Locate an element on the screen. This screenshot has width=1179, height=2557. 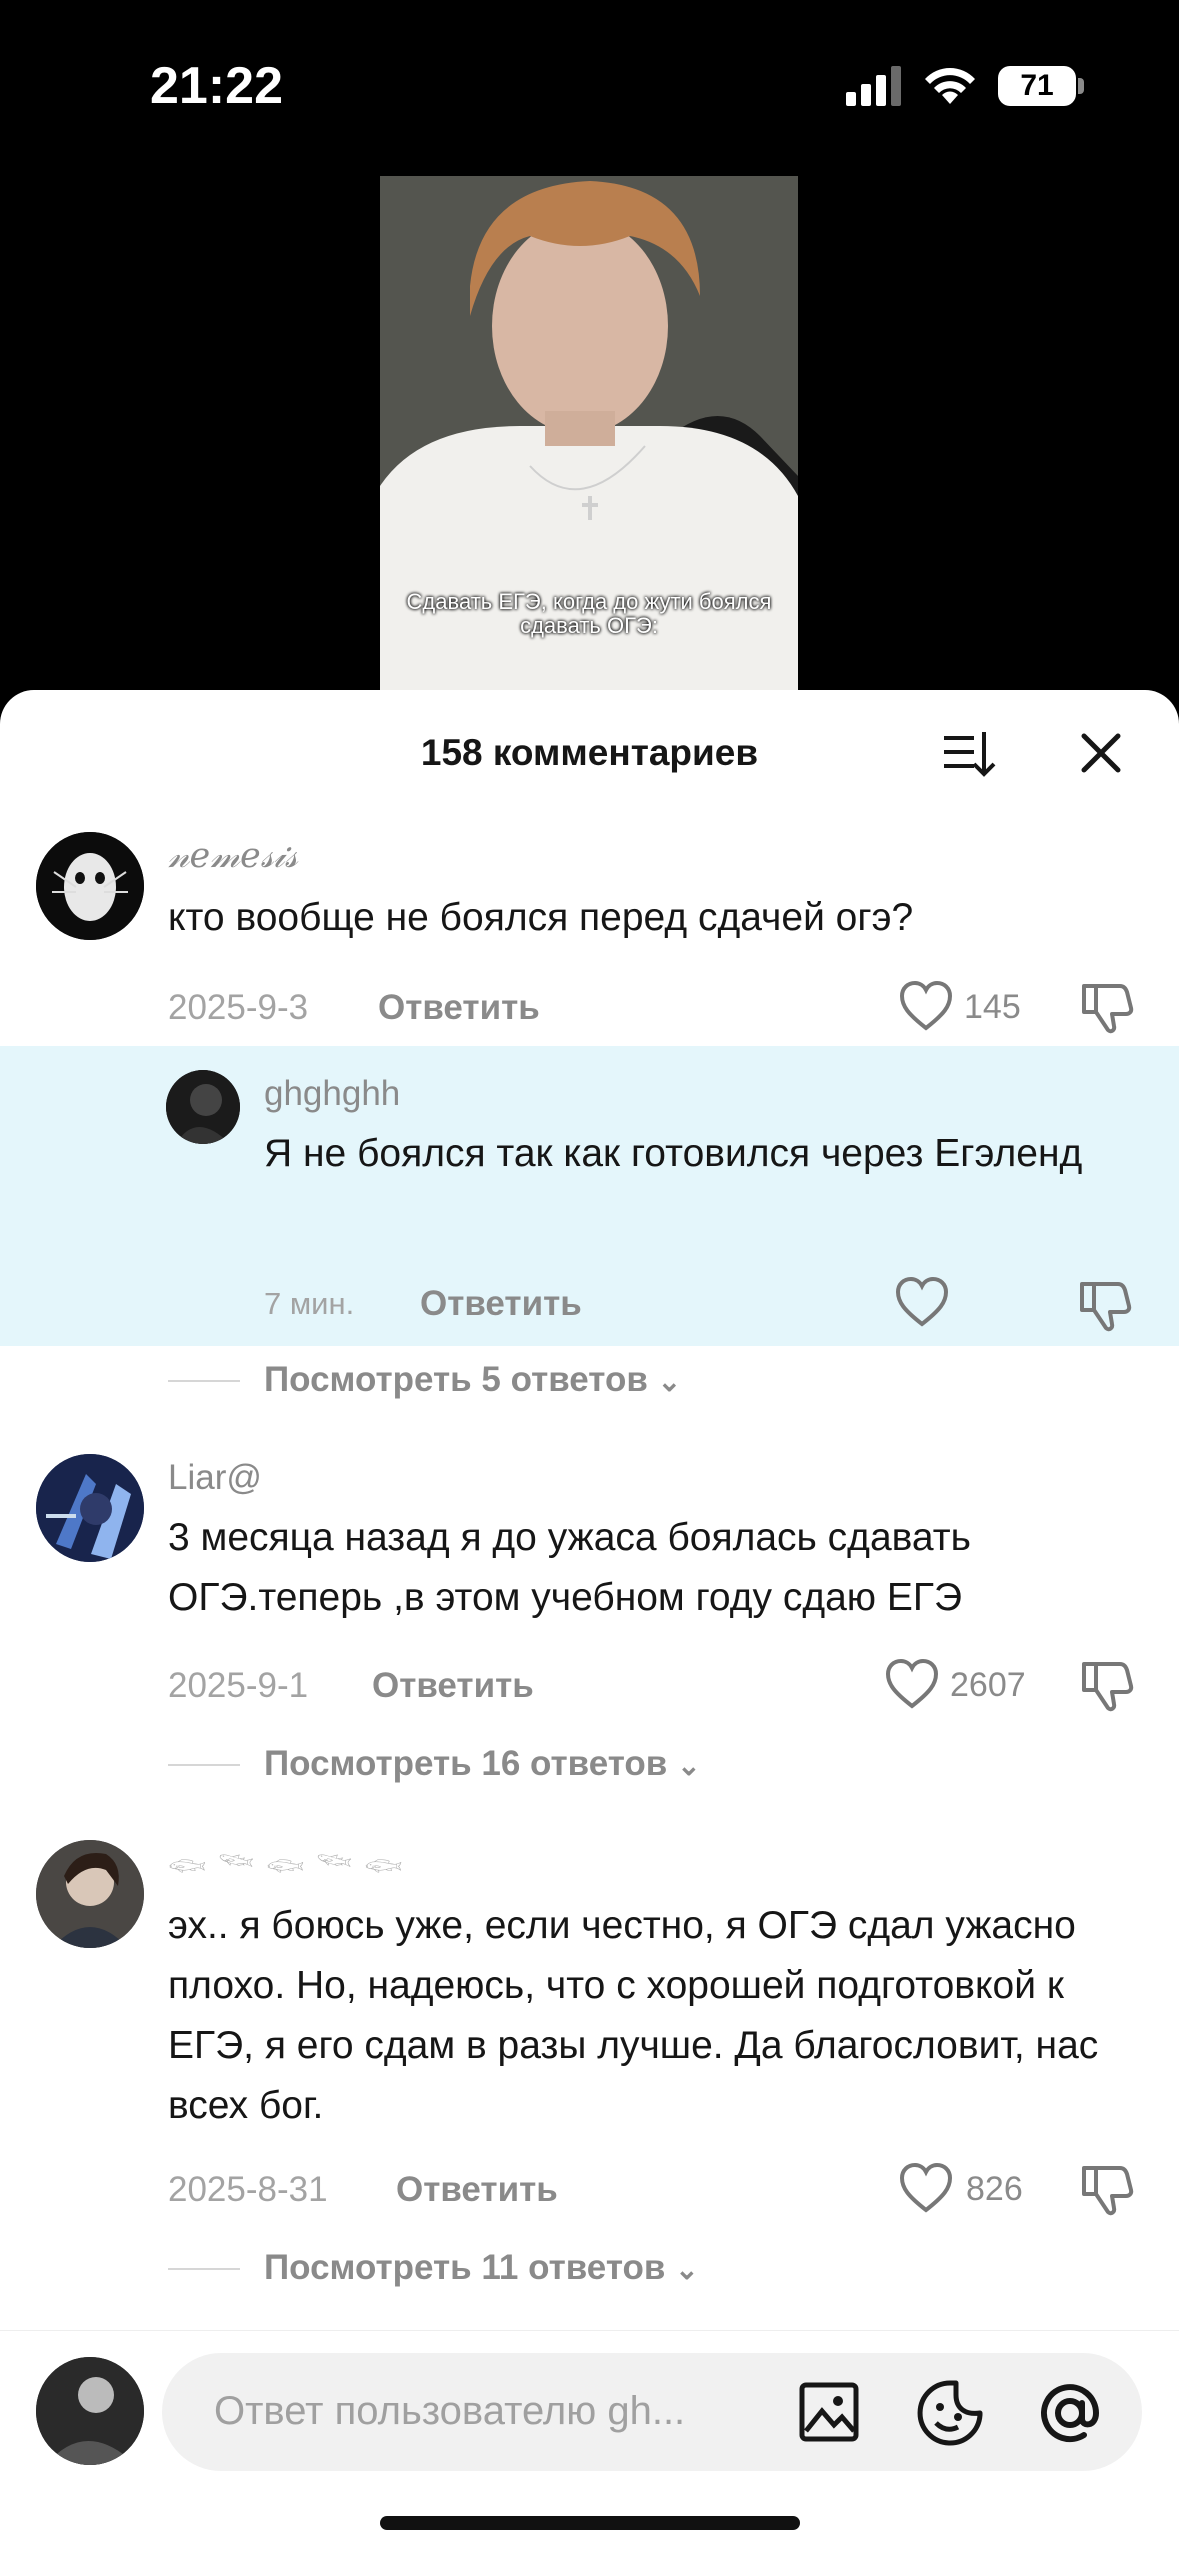
view-replies-button: Посмотреть 11 ответов ⌄ is located at coordinates (481, 2268).